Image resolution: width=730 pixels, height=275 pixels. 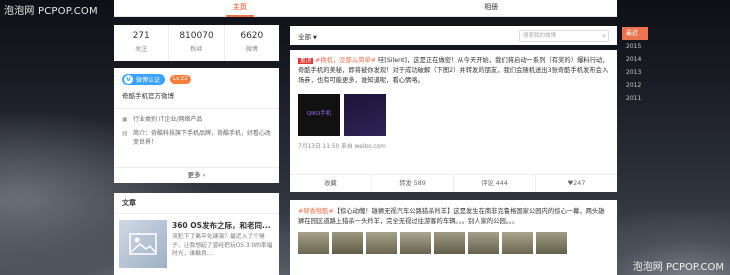 I want to click on official-description: 奇酷手机官方微博, so click(x=148, y=96).